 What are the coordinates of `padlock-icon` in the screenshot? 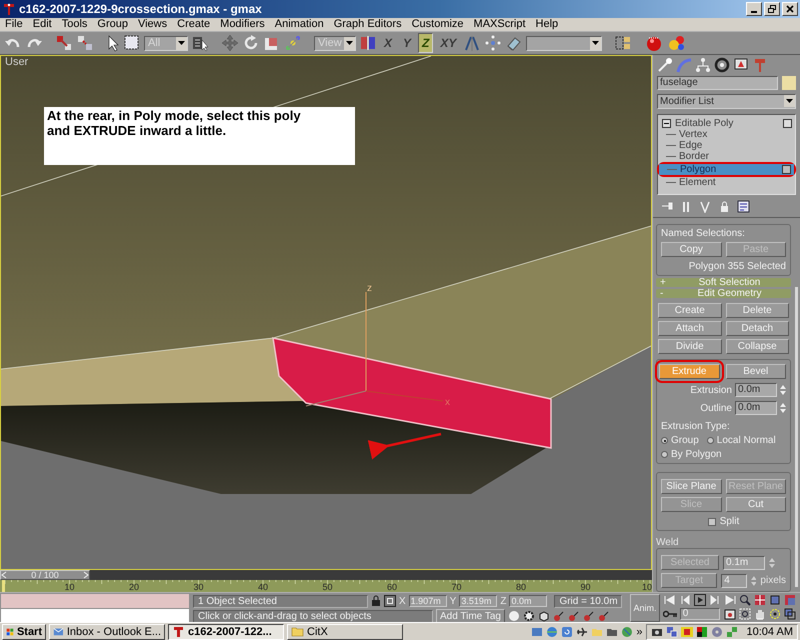 It's located at (724, 206).